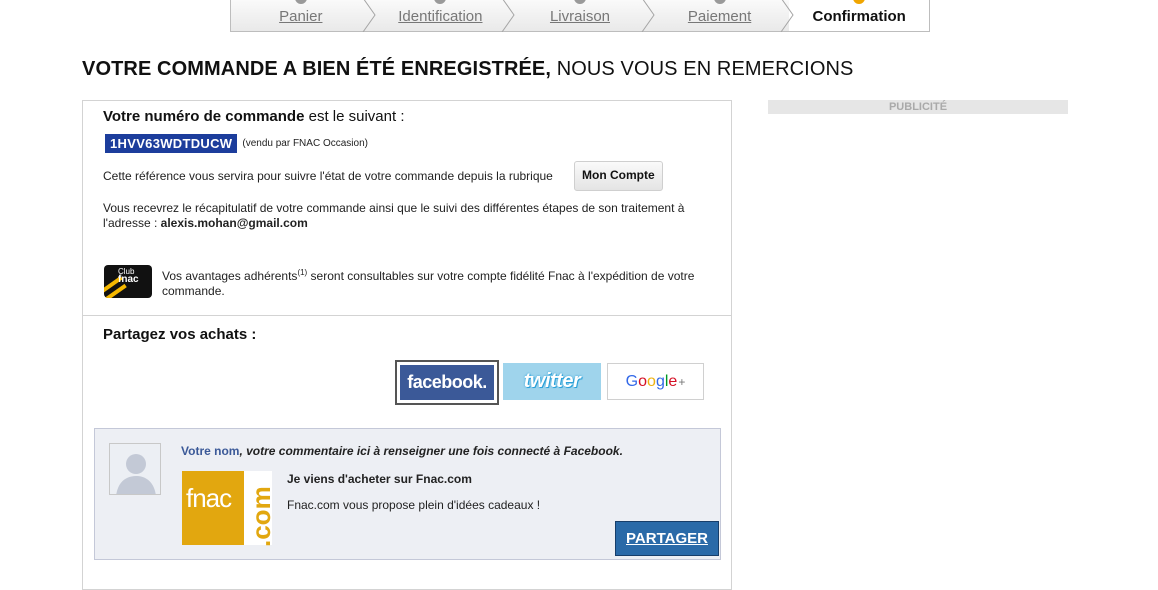 The height and width of the screenshot is (590, 1158). I want to click on step-label: Livraison, so click(579, 16).